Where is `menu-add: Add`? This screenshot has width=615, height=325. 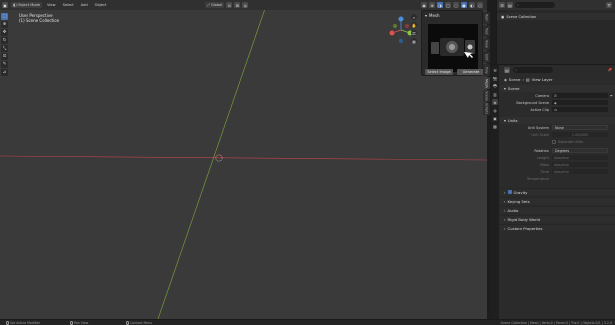
menu-add: Add is located at coordinates (84, 5).